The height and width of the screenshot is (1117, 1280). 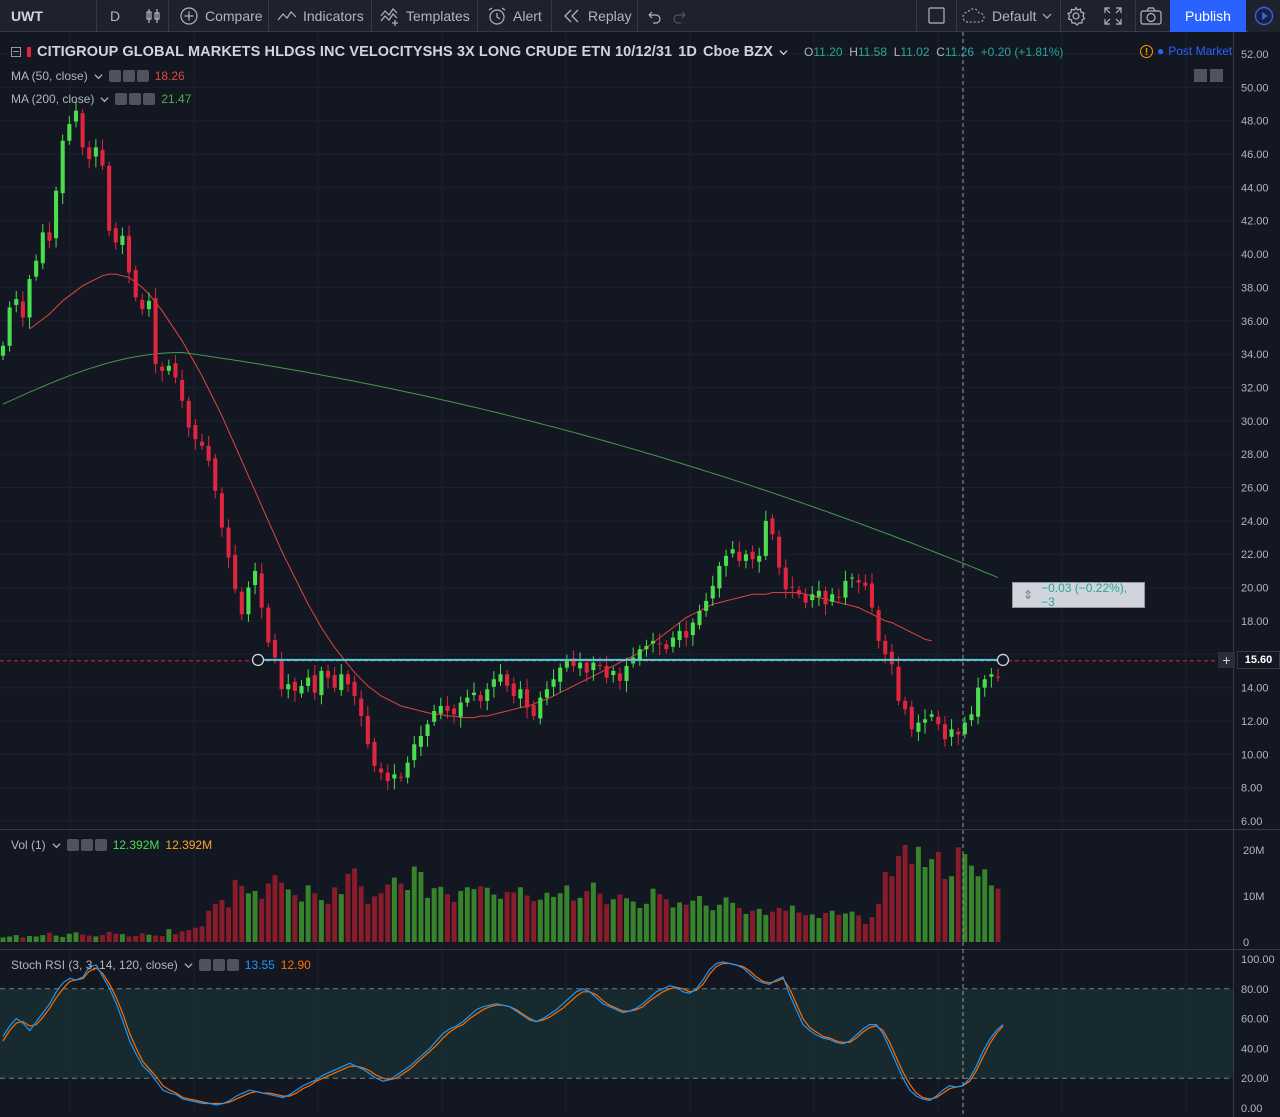 What do you see at coordinates (101, 99) in the screenshot?
I see `ma200-legend: MA (200, close) 21.47` at bounding box center [101, 99].